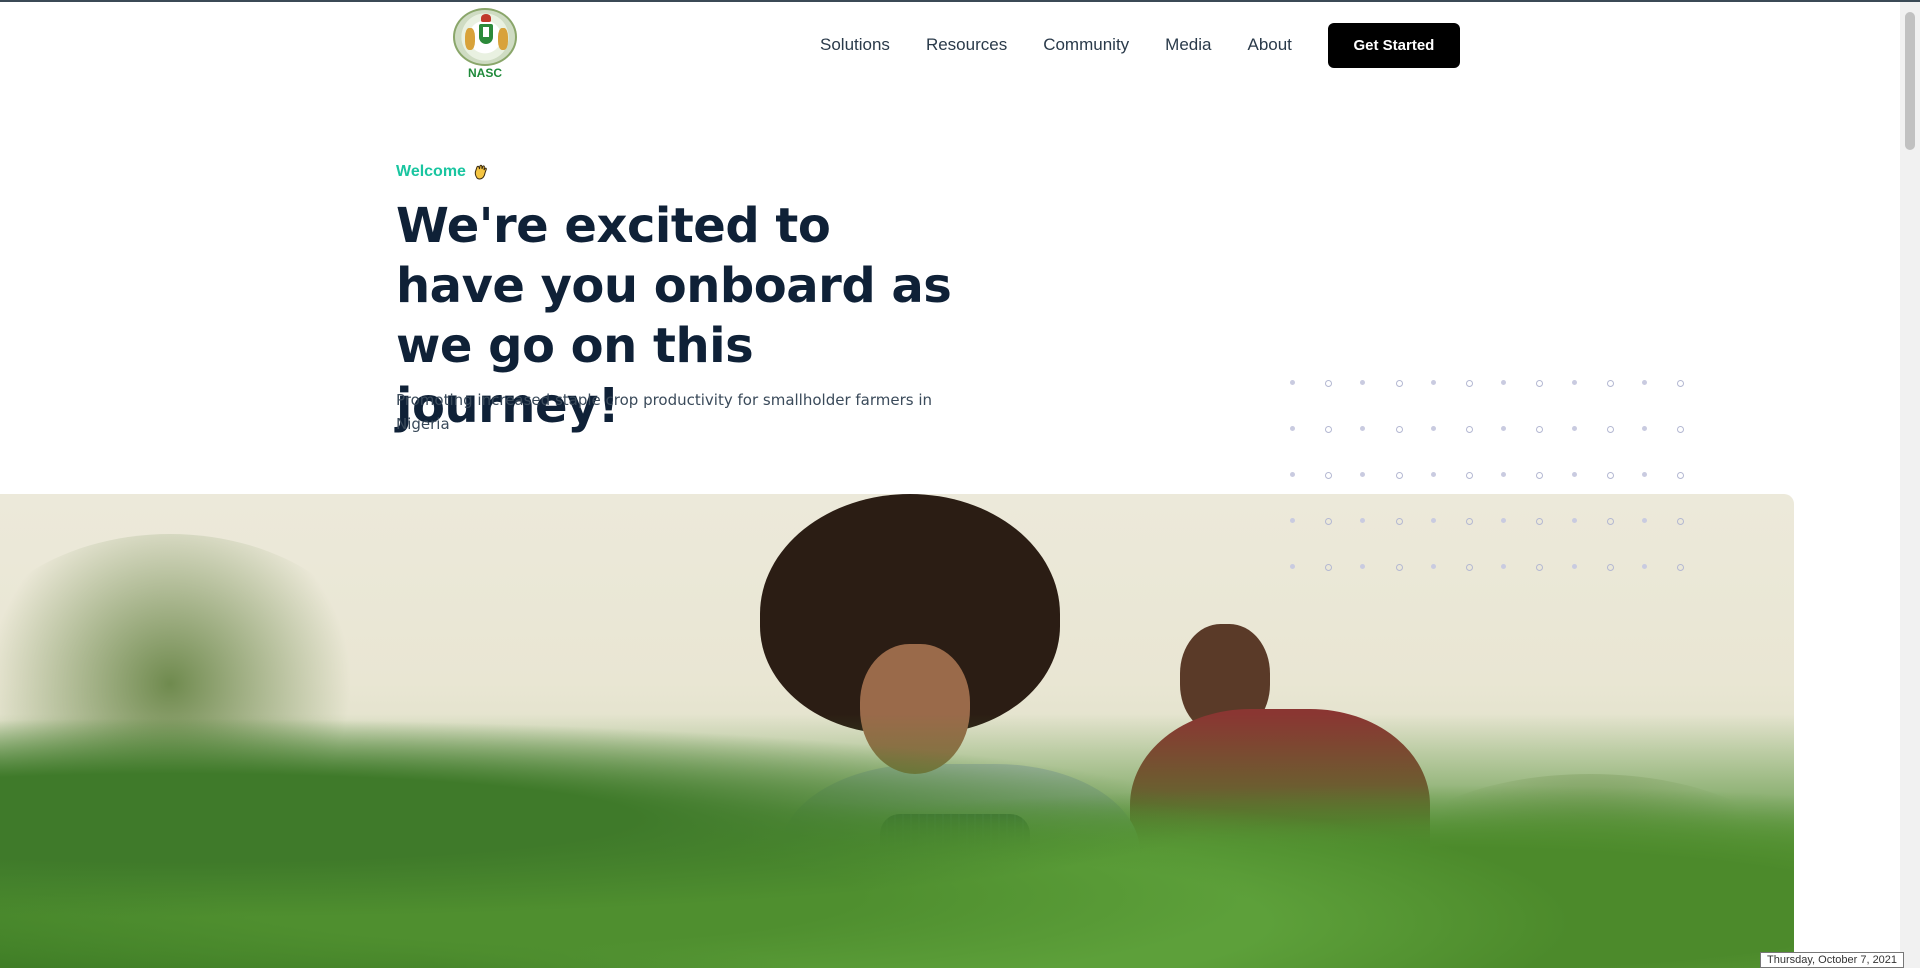  What do you see at coordinates (1393, 45) in the screenshot?
I see `get-started-button: Get Started` at bounding box center [1393, 45].